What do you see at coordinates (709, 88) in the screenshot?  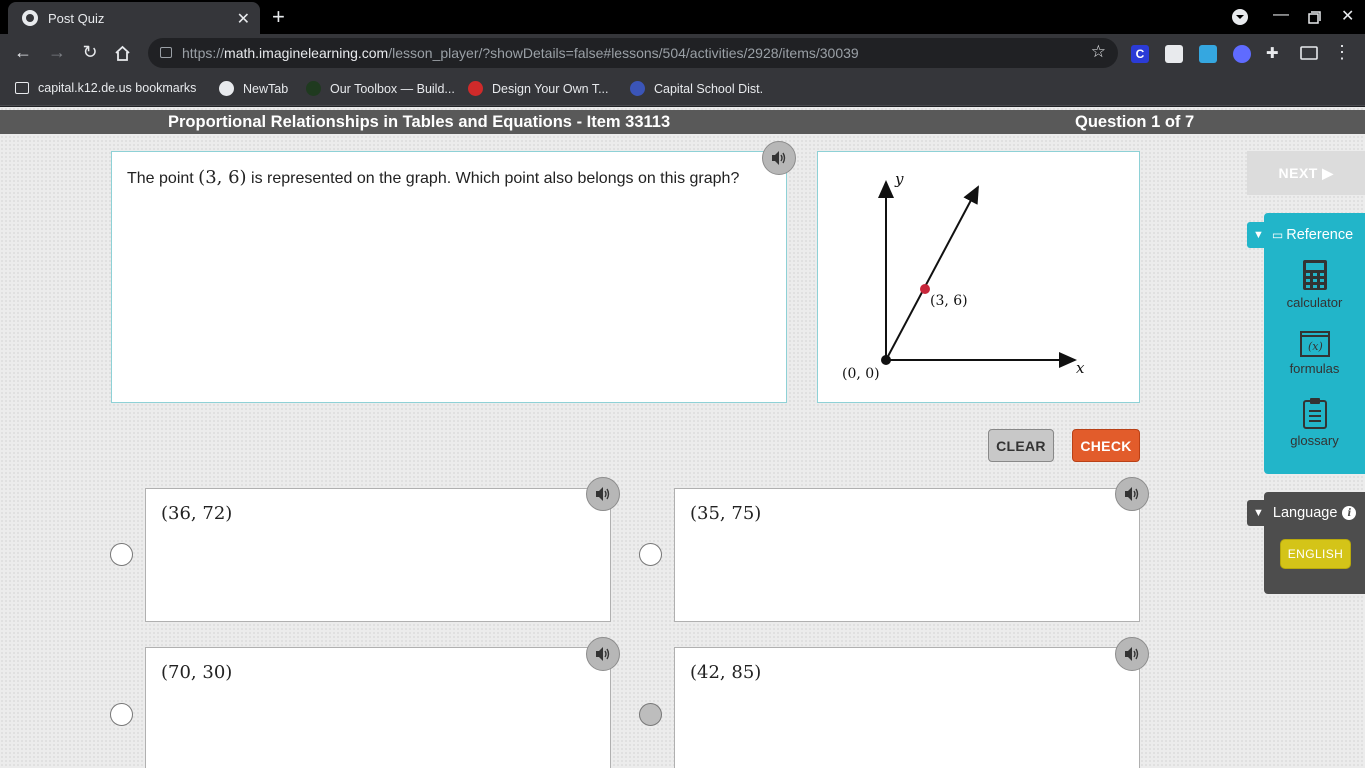 I see `bookmark-label: Capital School Dist.` at bounding box center [709, 88].